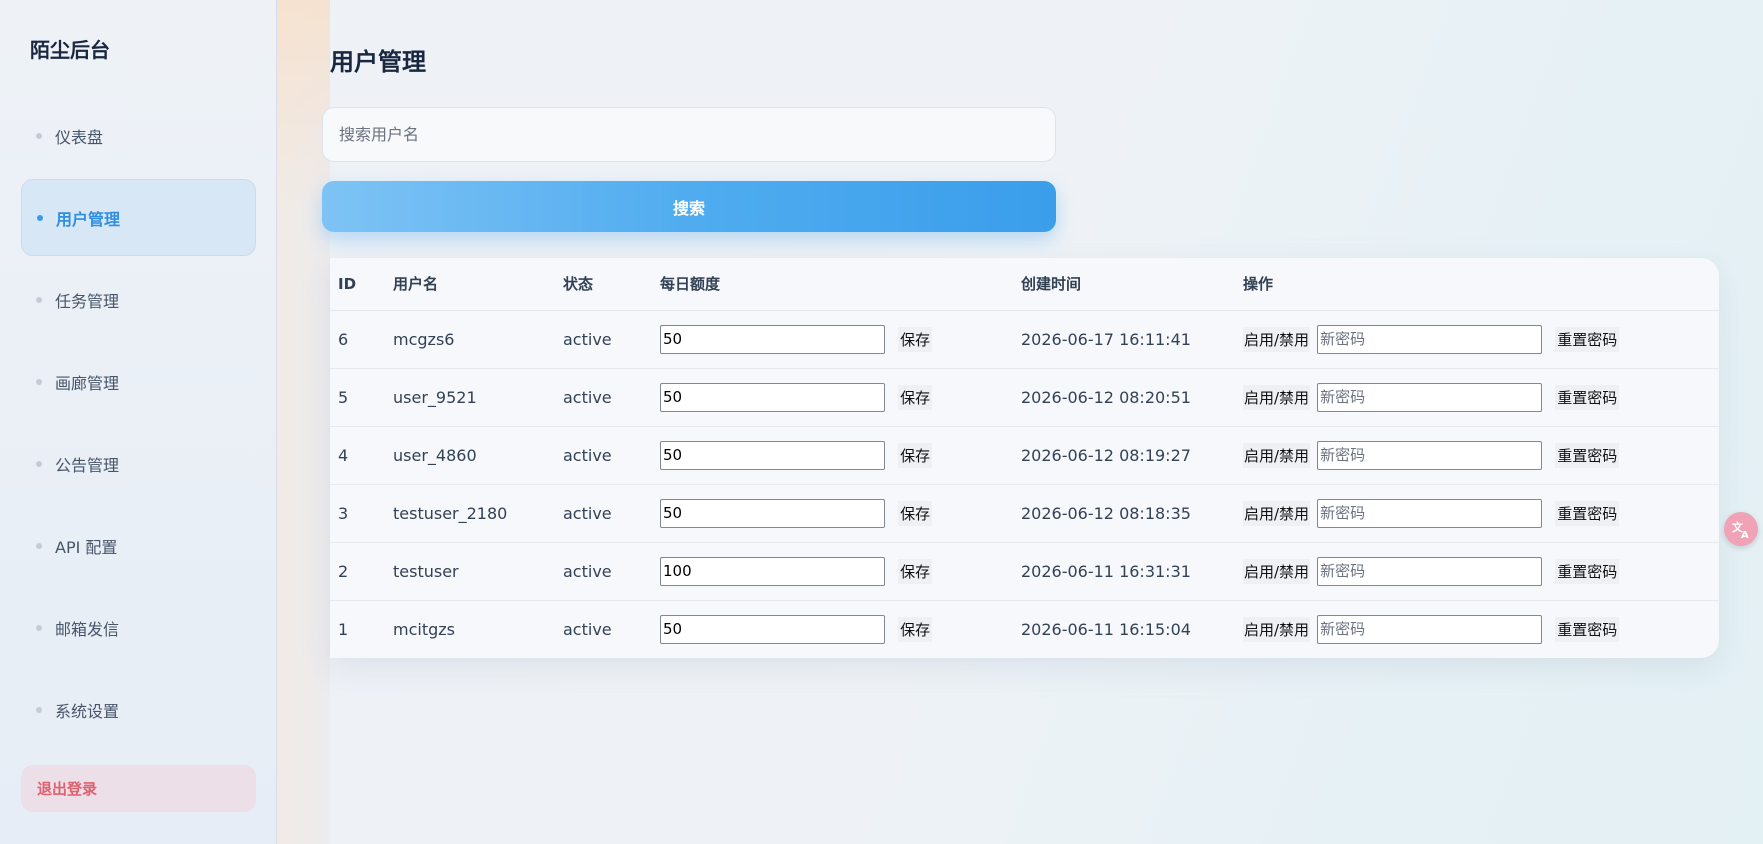 This screenshot has height=844, width=1763. What do you see at coordinates (450, 513) in the screenshot?
I see `cell-username: testuser_2180` at bounding box center [450, 513].